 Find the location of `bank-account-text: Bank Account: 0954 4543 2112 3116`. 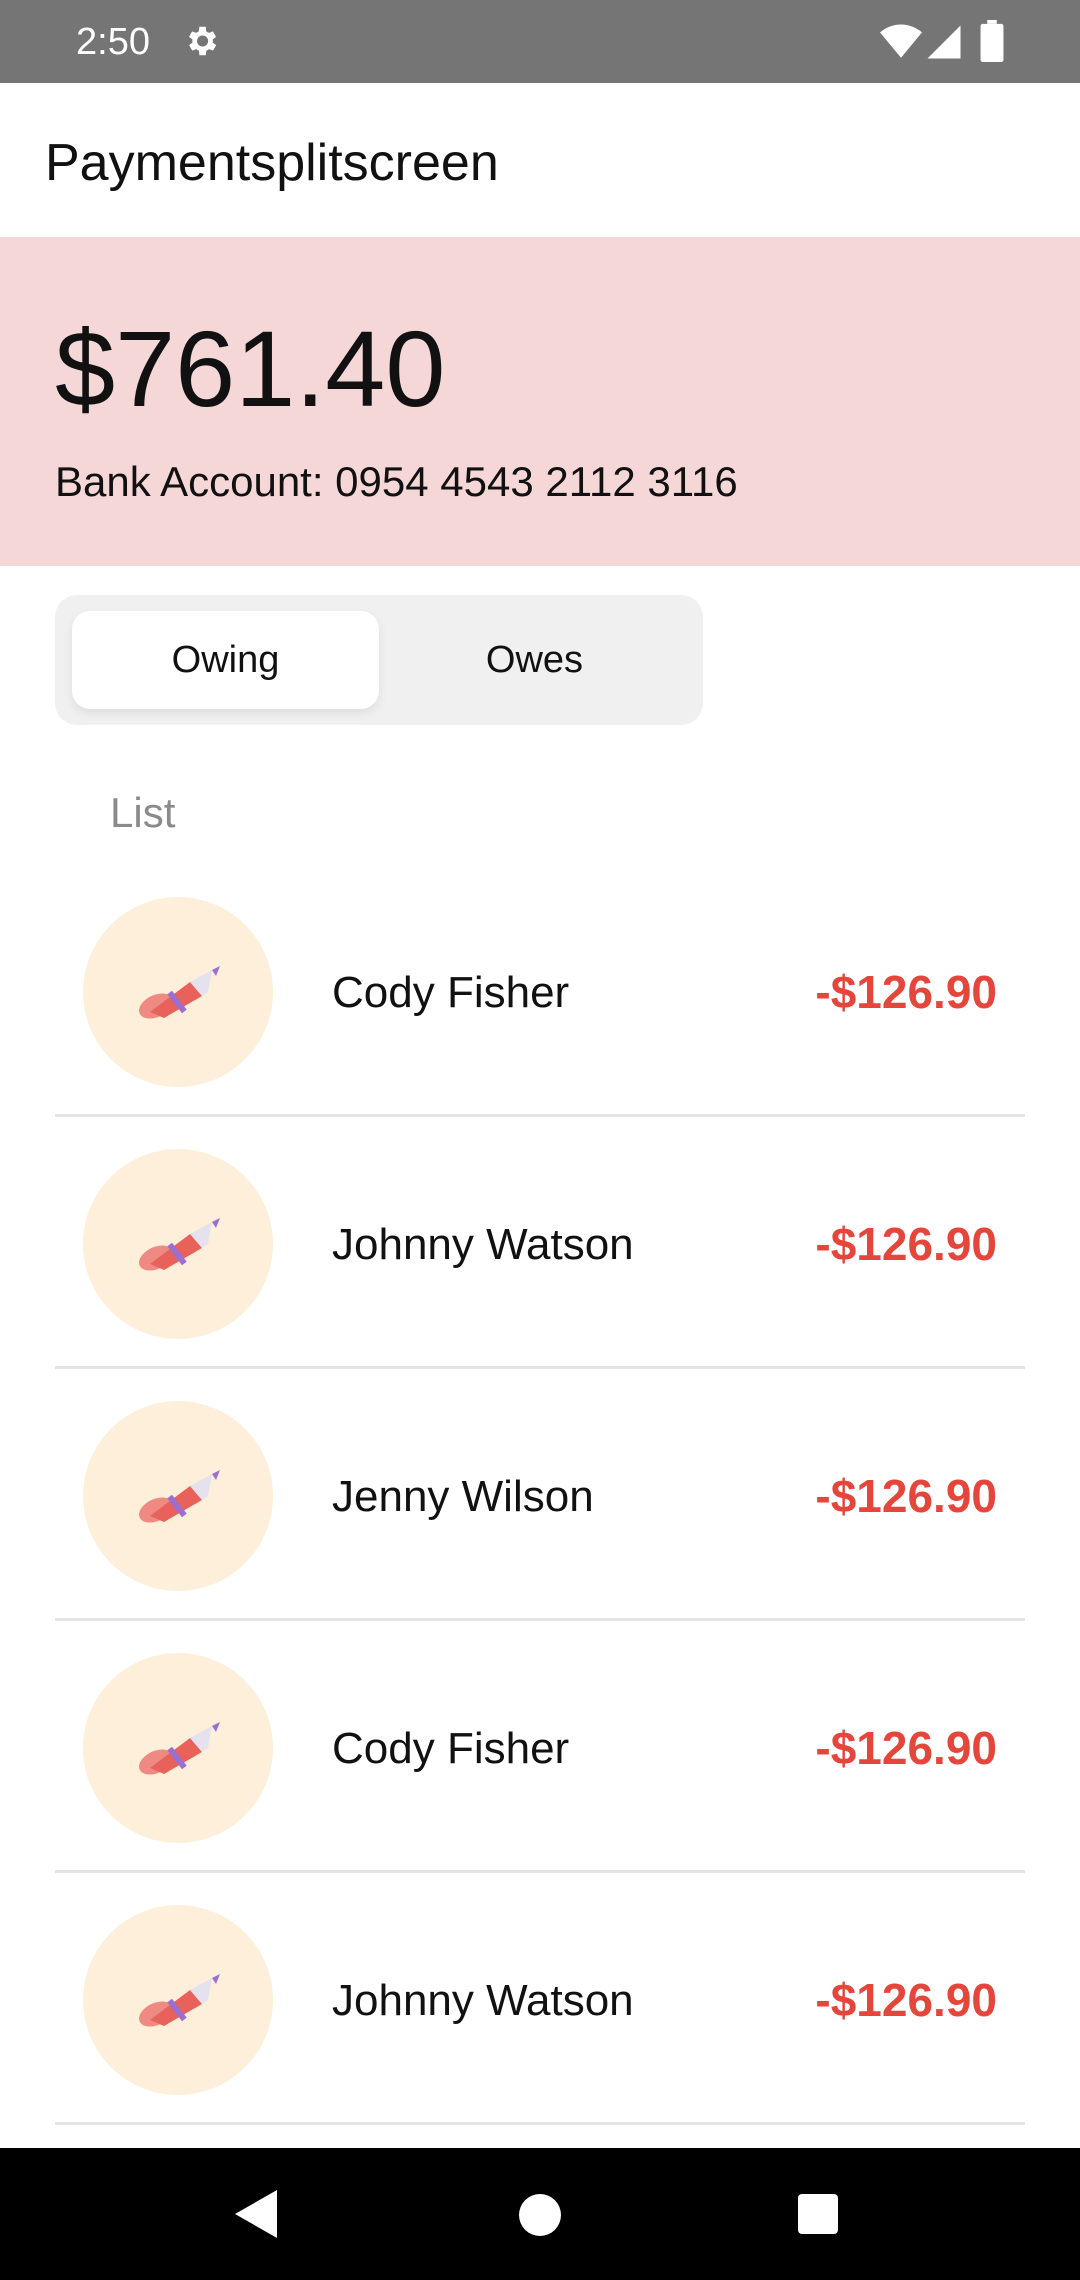

bank-account-text: Bank Account: 0954 4543 2112 3116 is located at coordinates (396, 481).